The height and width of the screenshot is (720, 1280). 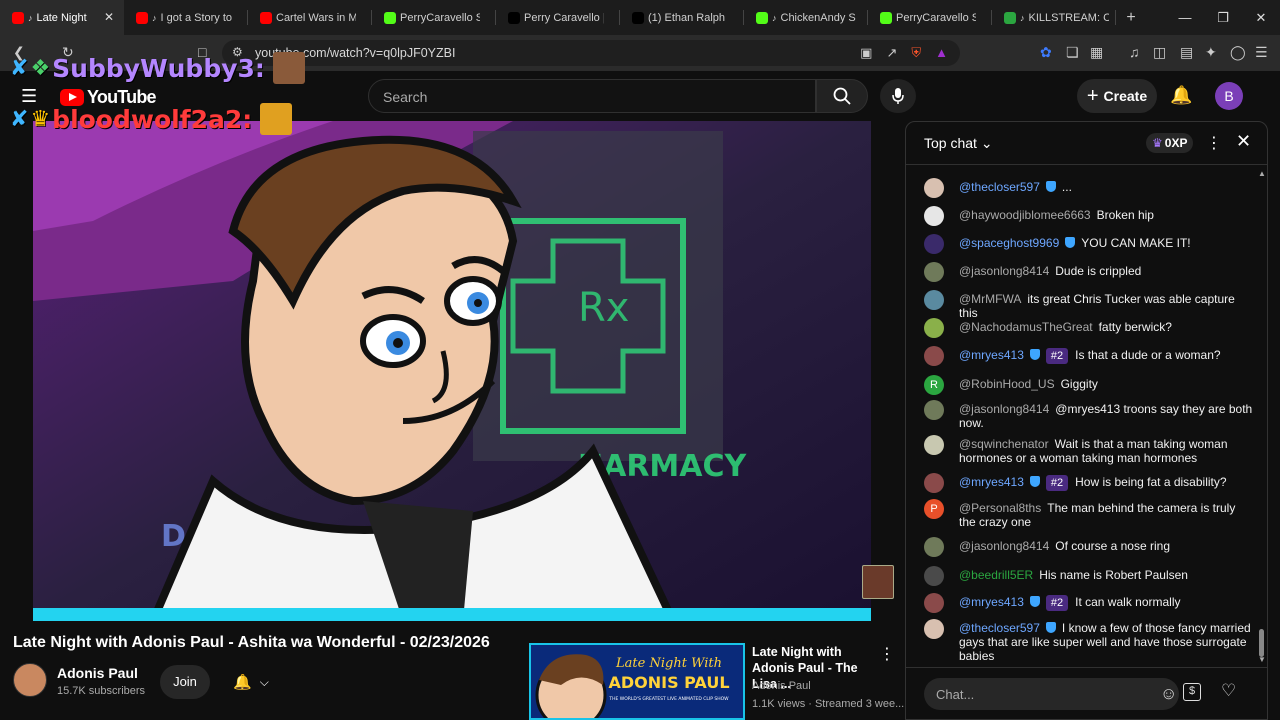 What do you see at coordinates (1051, 694) in the screenshot?
I see `chat-input: Chat... ☺` at bounding box center [1051, 694].